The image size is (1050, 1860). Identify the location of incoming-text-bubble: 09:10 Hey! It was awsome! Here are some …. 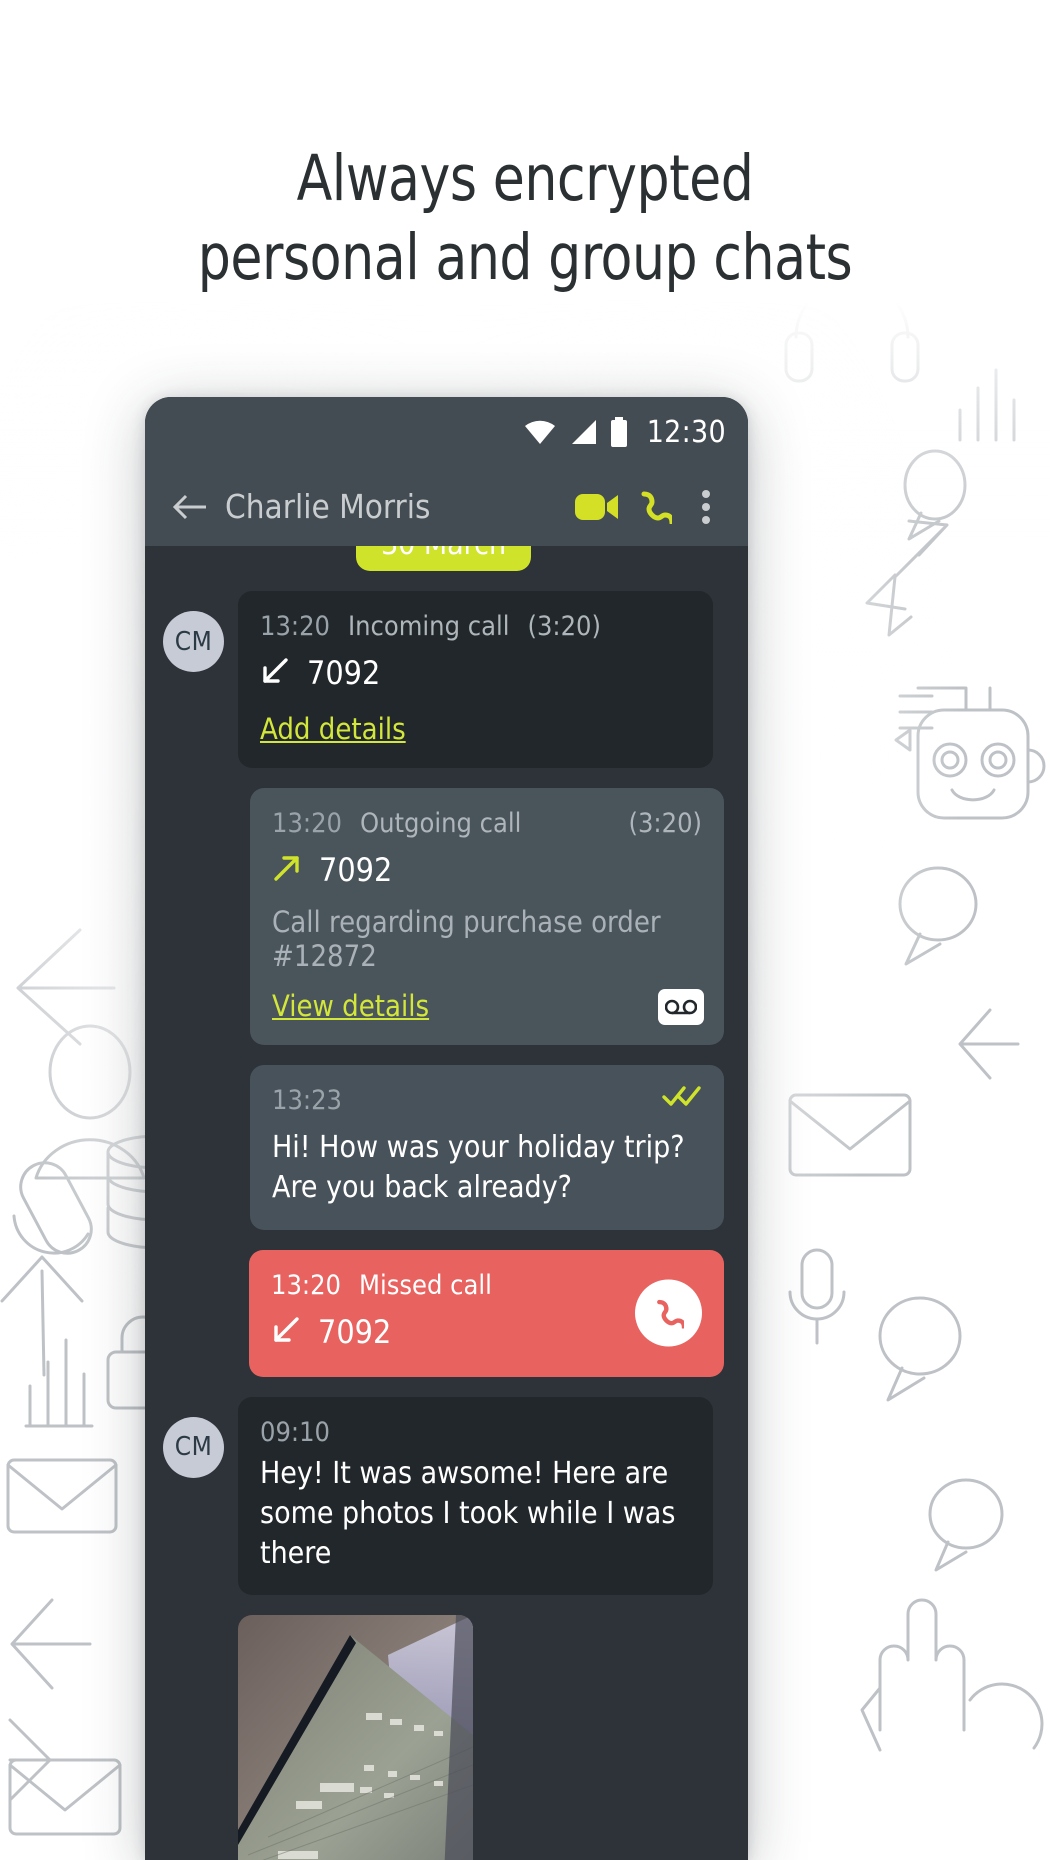
(475, 1496).